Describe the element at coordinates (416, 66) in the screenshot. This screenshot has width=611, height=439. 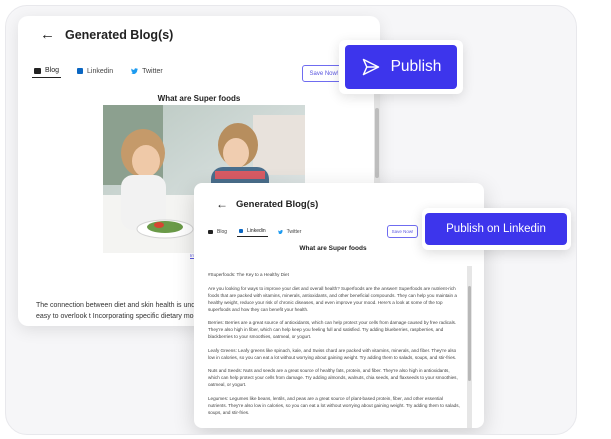
I see `publish-label: Publish` at that location.